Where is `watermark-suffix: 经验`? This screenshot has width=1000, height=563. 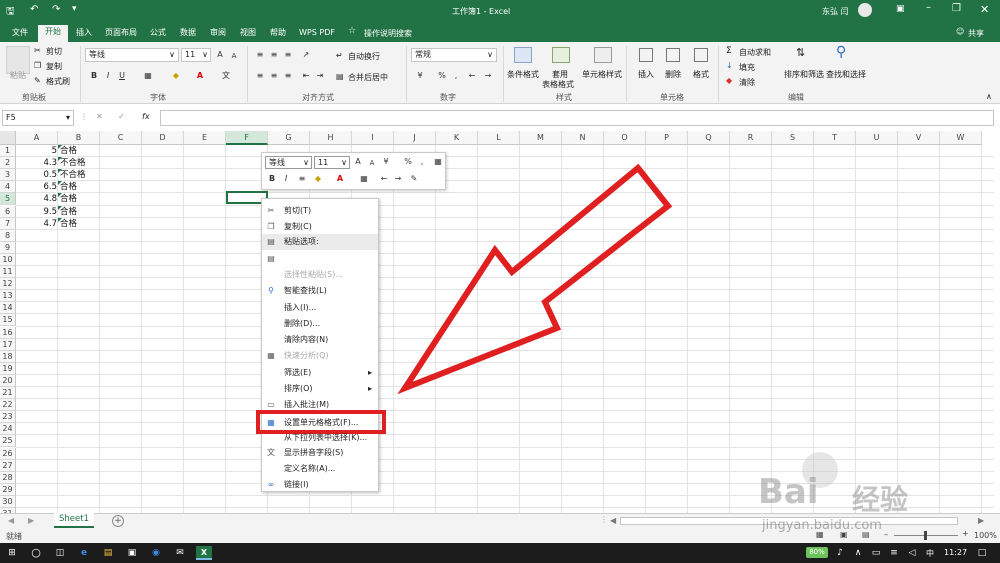 watermark-suffix: 经验 is located at coordinates (880, 499).